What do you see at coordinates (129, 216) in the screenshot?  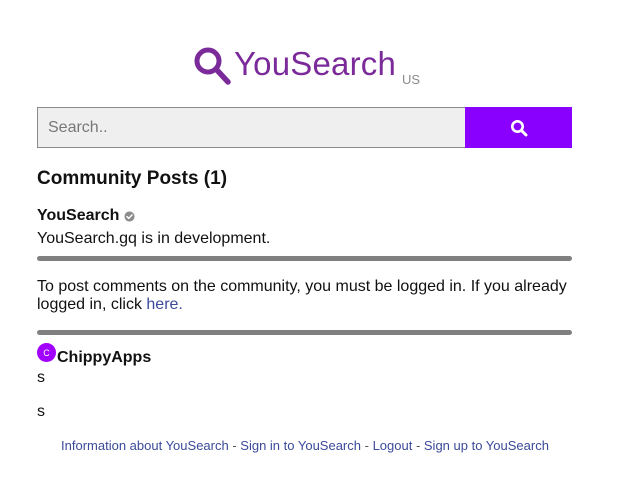 I see `verified-icon` at bounding box center [129, 216].